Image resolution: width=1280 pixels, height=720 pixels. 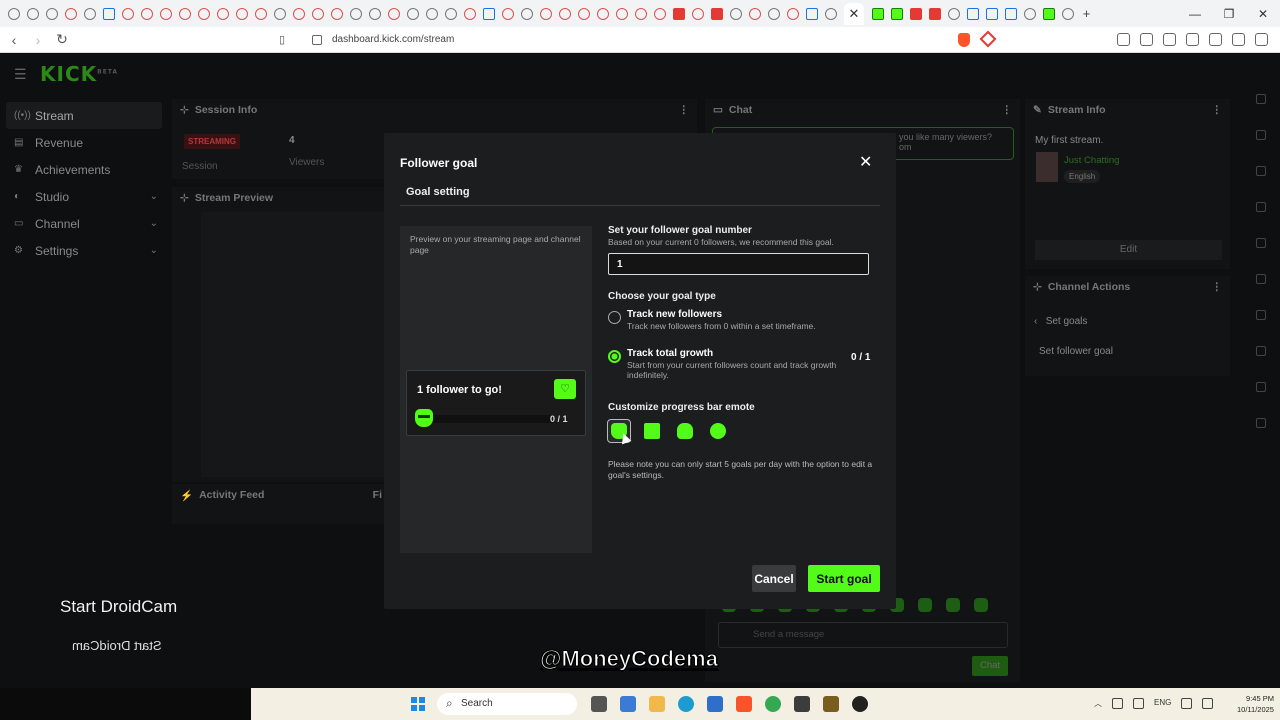 I want to click on site-info-icon, so click(x=317, y=39).